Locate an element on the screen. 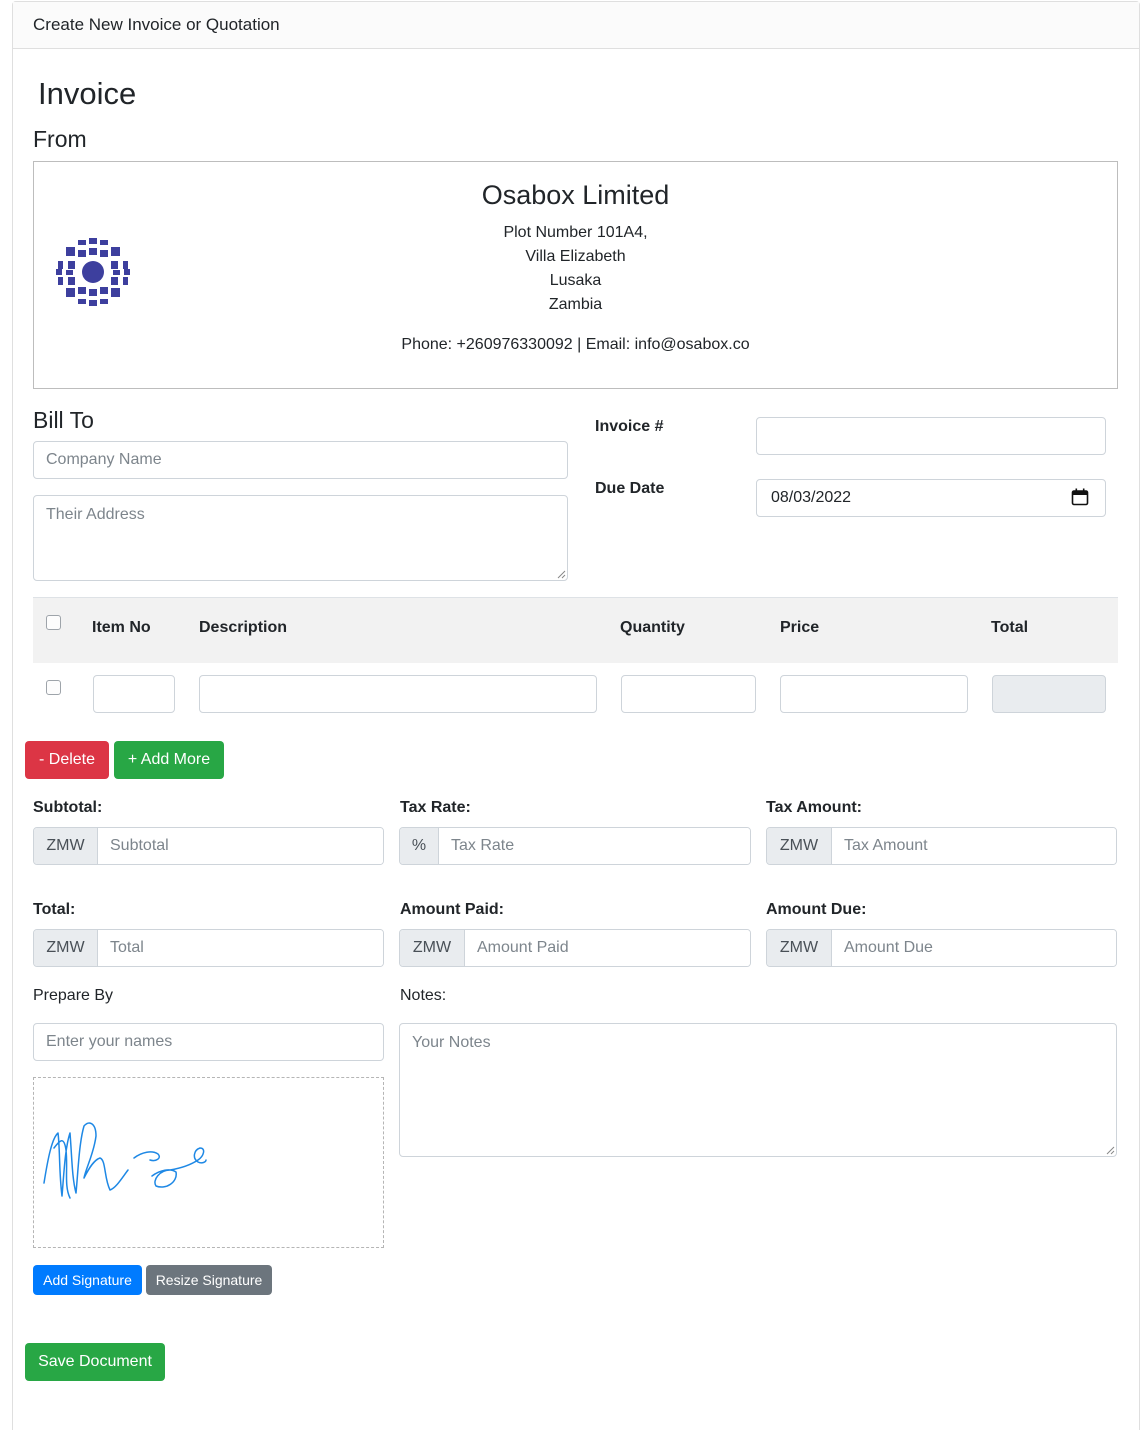 This screenshot has width=1147, height=1430. due-date-label: Due Date is located at coordinates (630, 488).